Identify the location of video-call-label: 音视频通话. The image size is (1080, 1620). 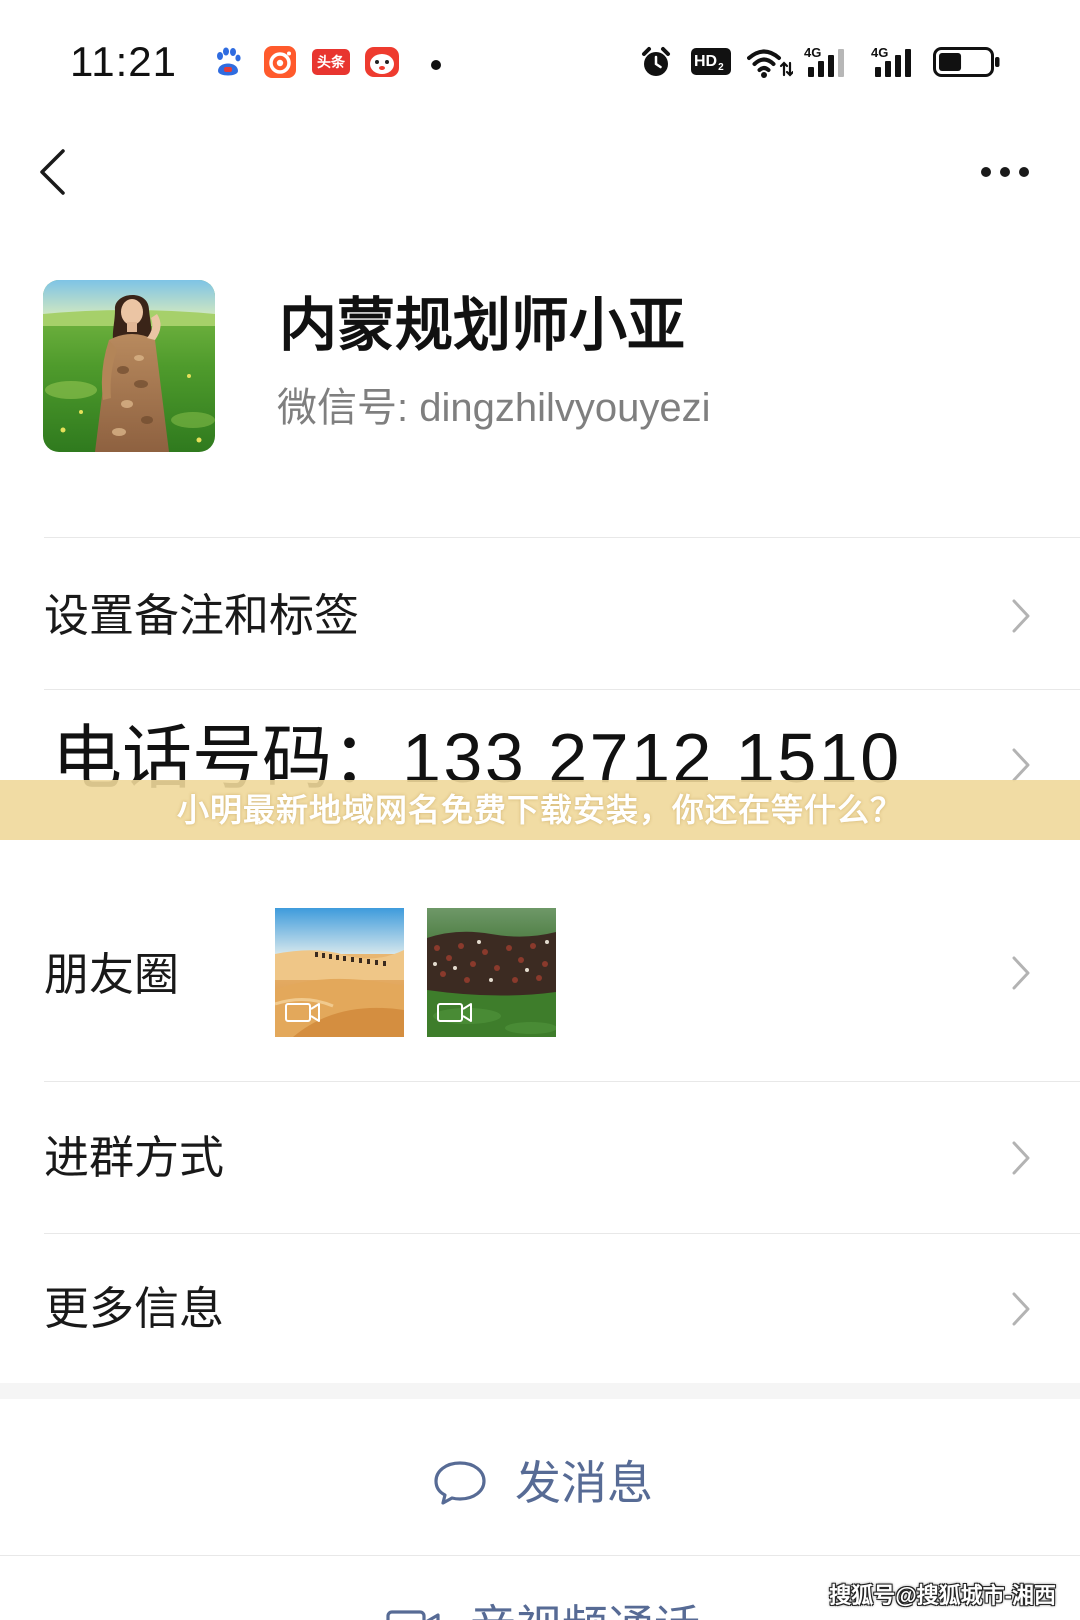
(585, 1610).